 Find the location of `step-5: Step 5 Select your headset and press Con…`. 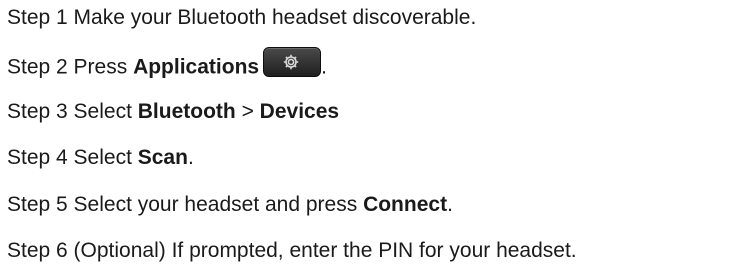

step-5: Step 5 Select your headset and press Con… is located at coordinates (230, 205).